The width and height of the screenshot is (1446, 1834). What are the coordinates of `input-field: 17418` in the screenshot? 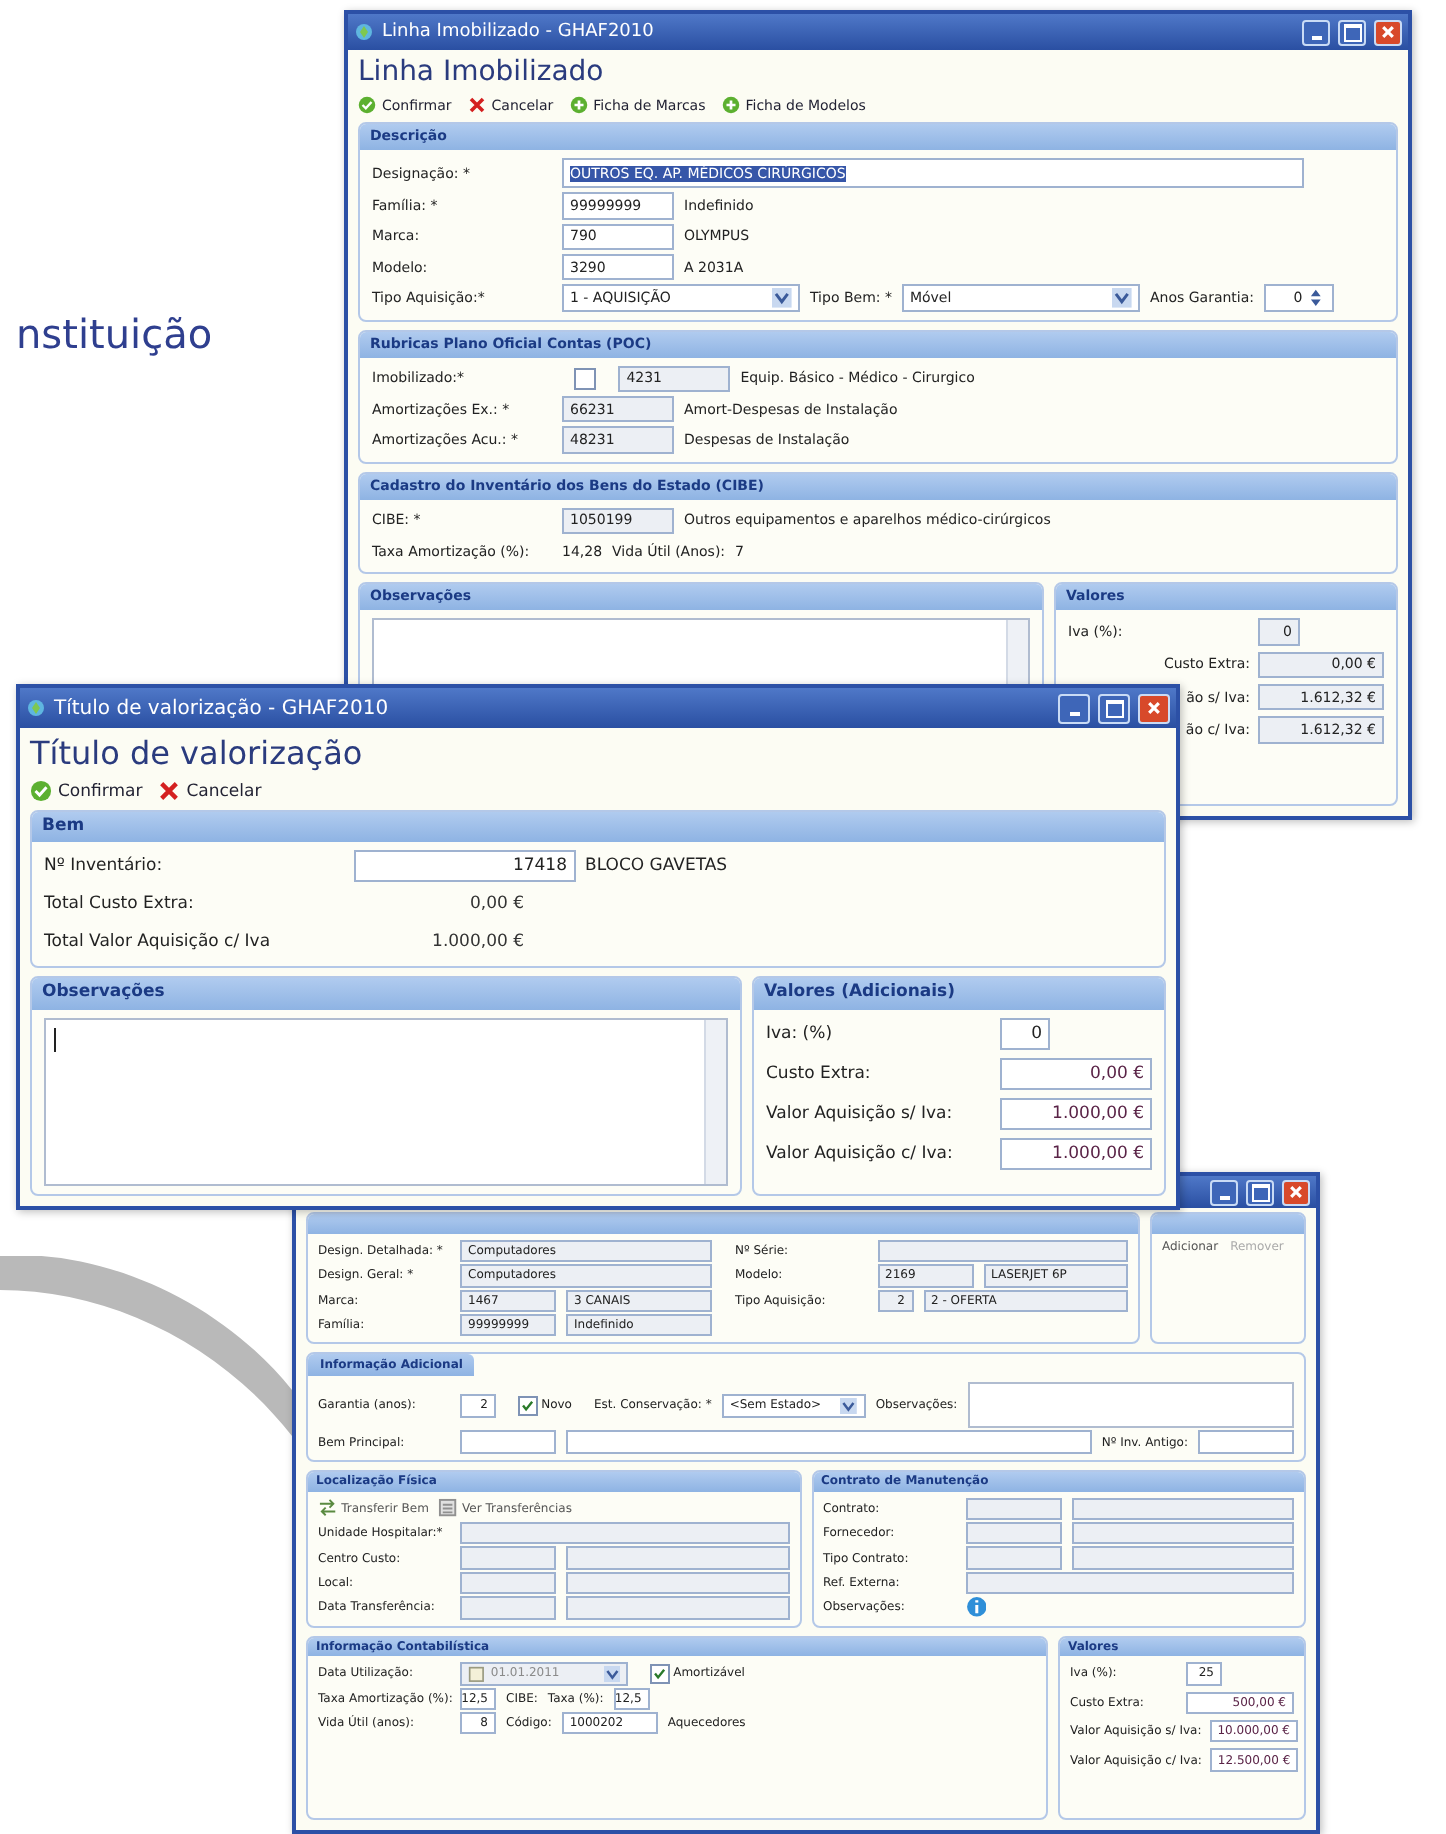 It's located at (464, 866).